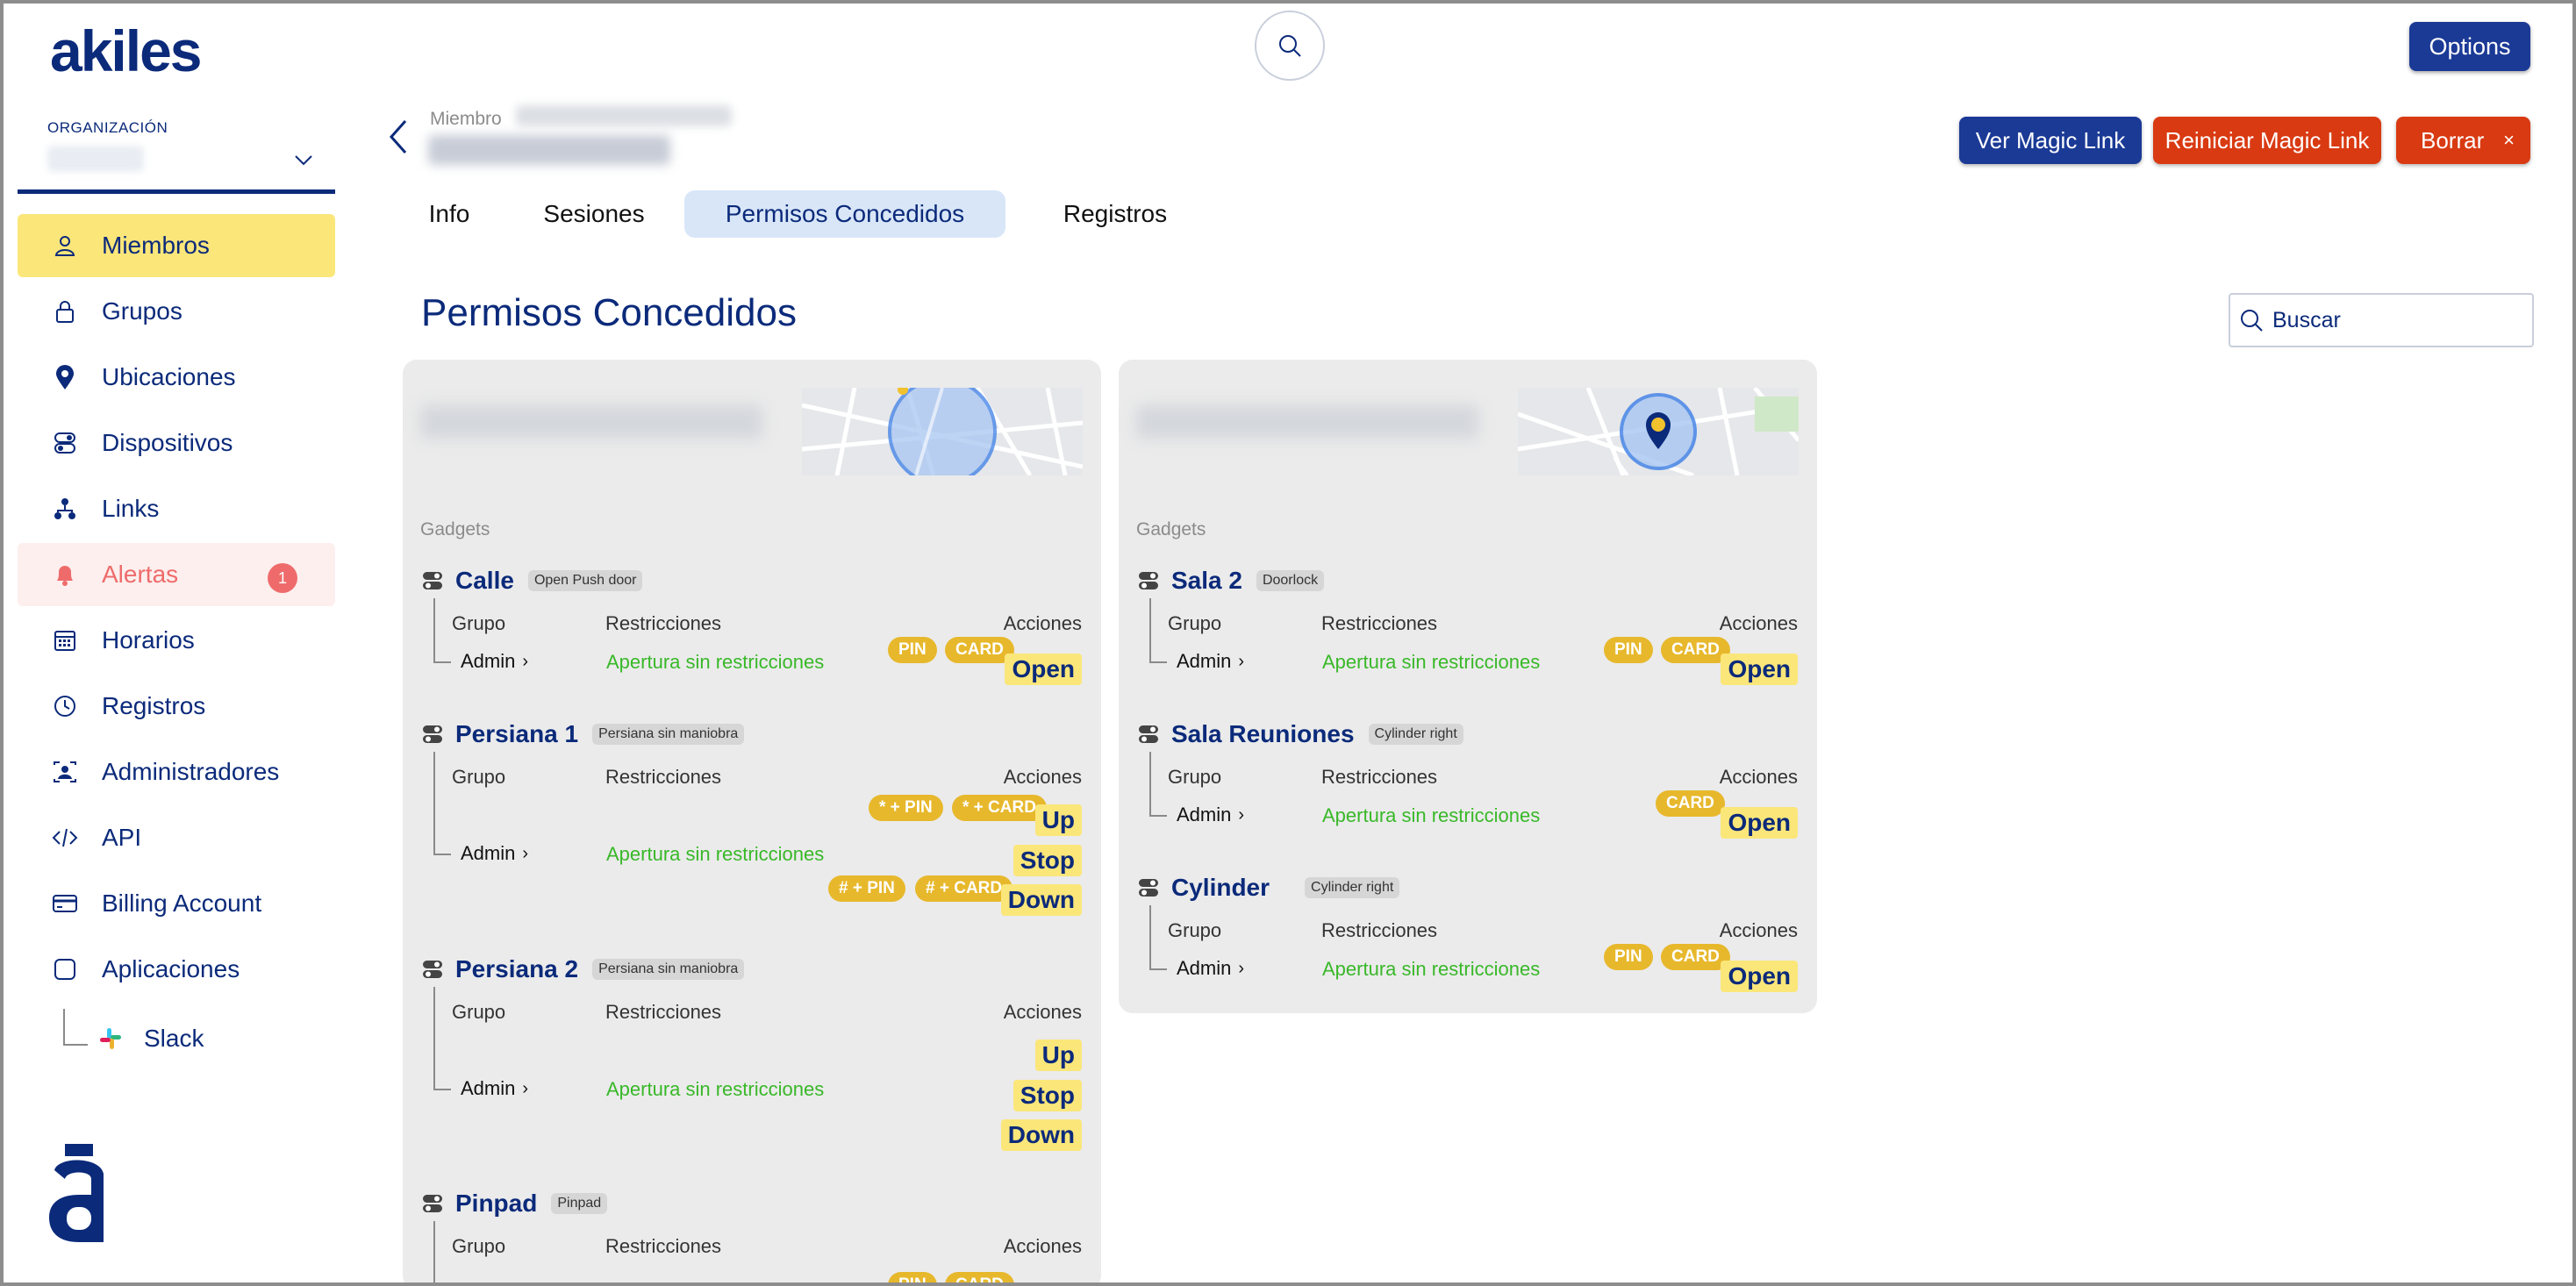 Image resolution: width=2576 pixels, height=1286 pixels. Describe the element at coordinates (906, 808) in the screenshot. I see `star-pin-pill: * + PIN` at that location.